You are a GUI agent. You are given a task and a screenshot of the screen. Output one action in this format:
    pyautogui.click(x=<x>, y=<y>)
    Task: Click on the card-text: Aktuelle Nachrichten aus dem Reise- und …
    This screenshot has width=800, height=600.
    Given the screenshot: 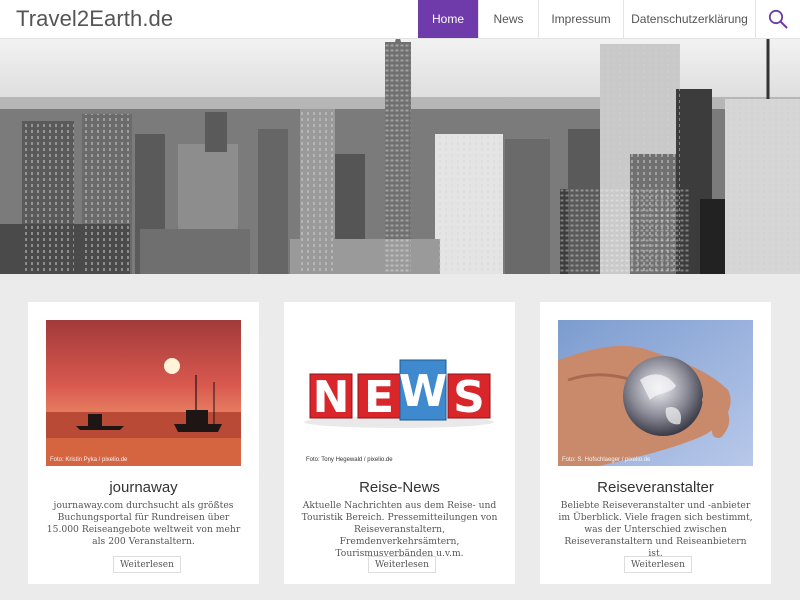 What is the action you would take?
    pyautogui.click(x=399, y=529)
    